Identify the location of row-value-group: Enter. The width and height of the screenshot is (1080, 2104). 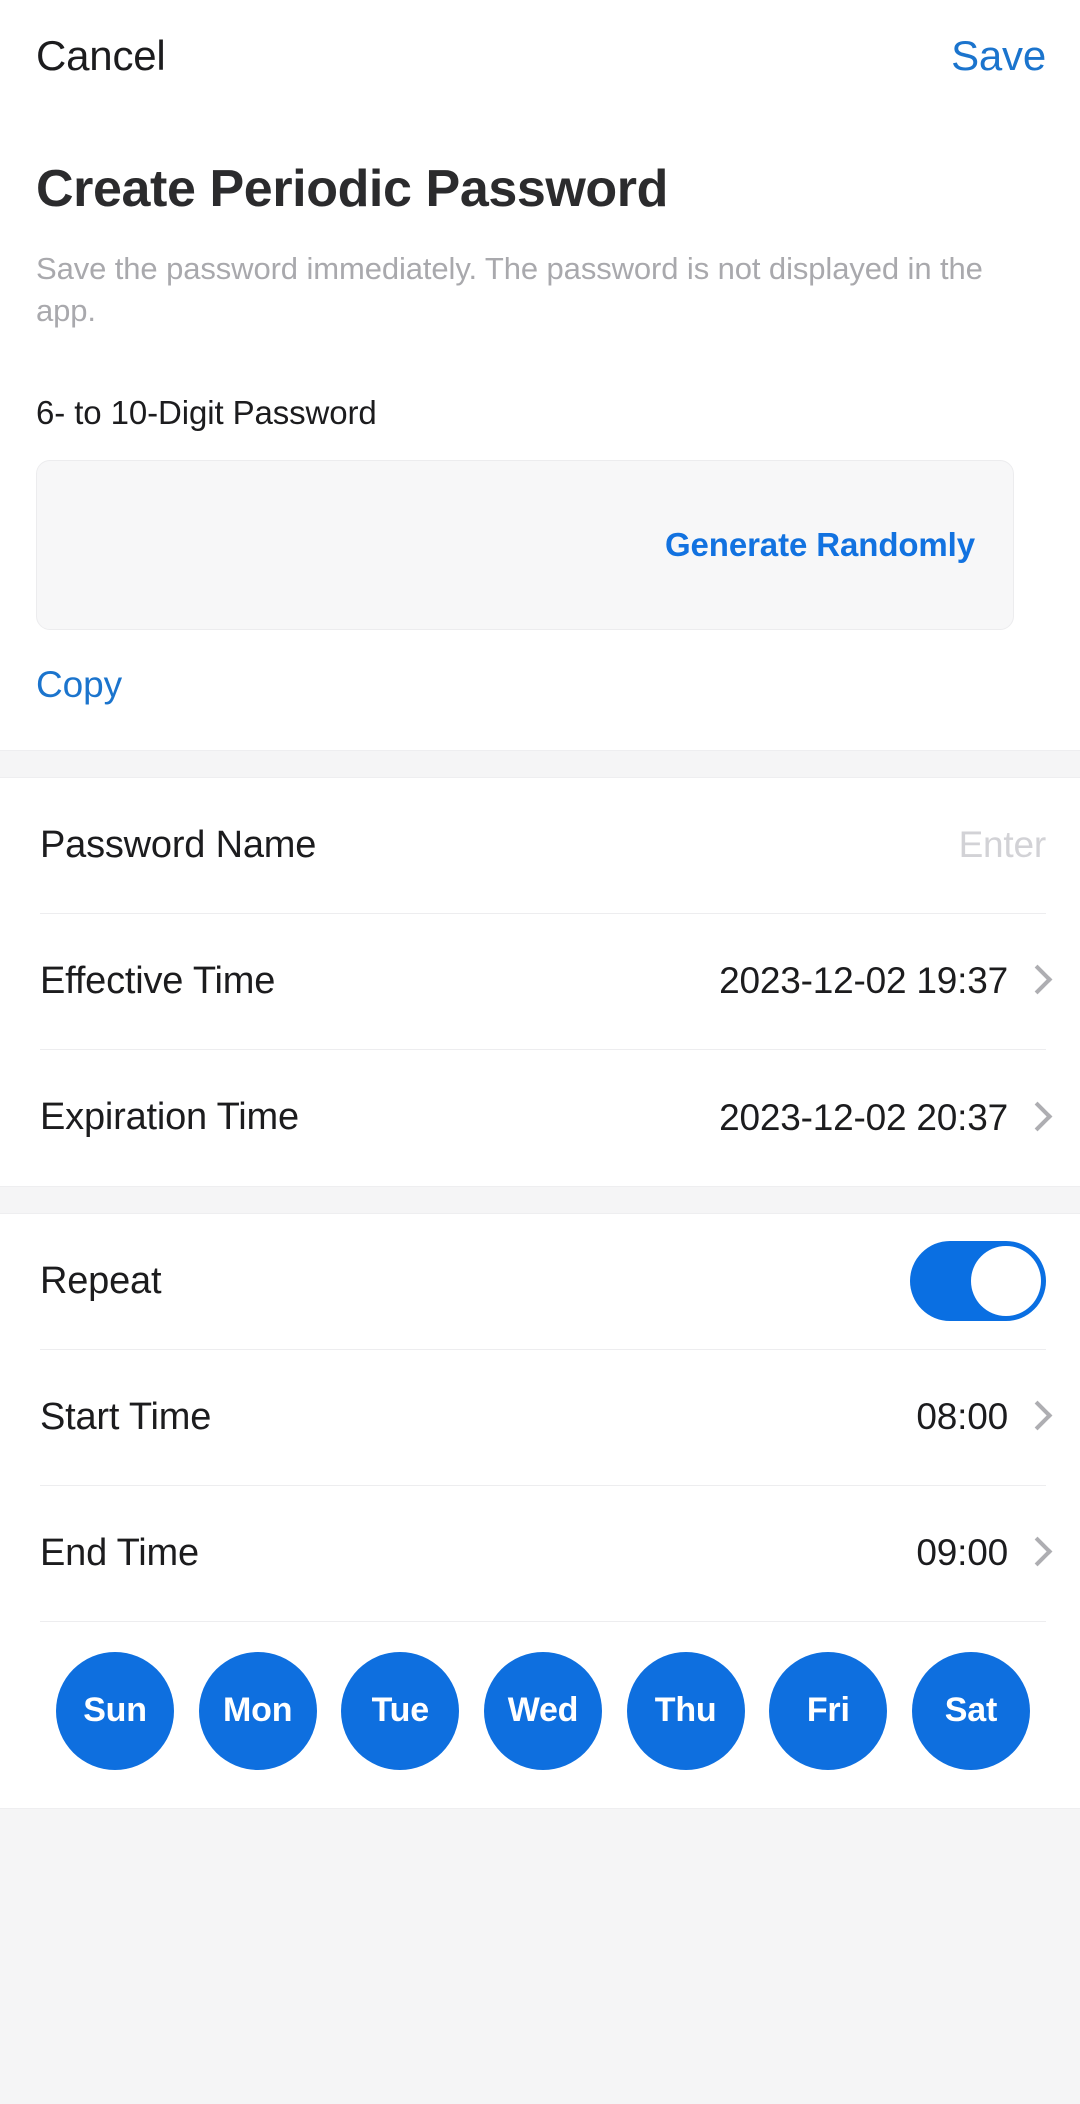
(1003, 845).